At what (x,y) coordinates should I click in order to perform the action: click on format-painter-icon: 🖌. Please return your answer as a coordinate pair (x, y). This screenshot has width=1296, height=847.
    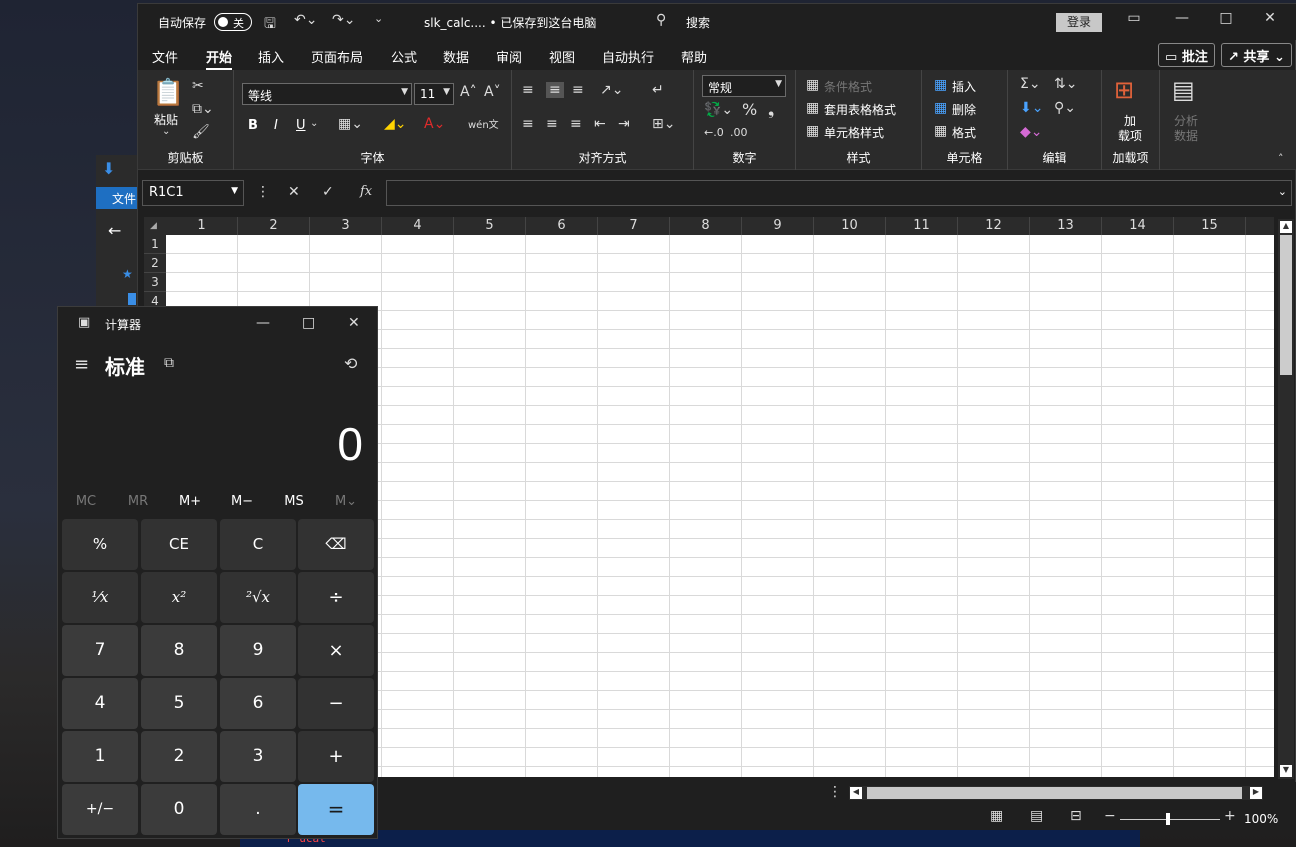
    Looking at the image, I should click on (201, 132).